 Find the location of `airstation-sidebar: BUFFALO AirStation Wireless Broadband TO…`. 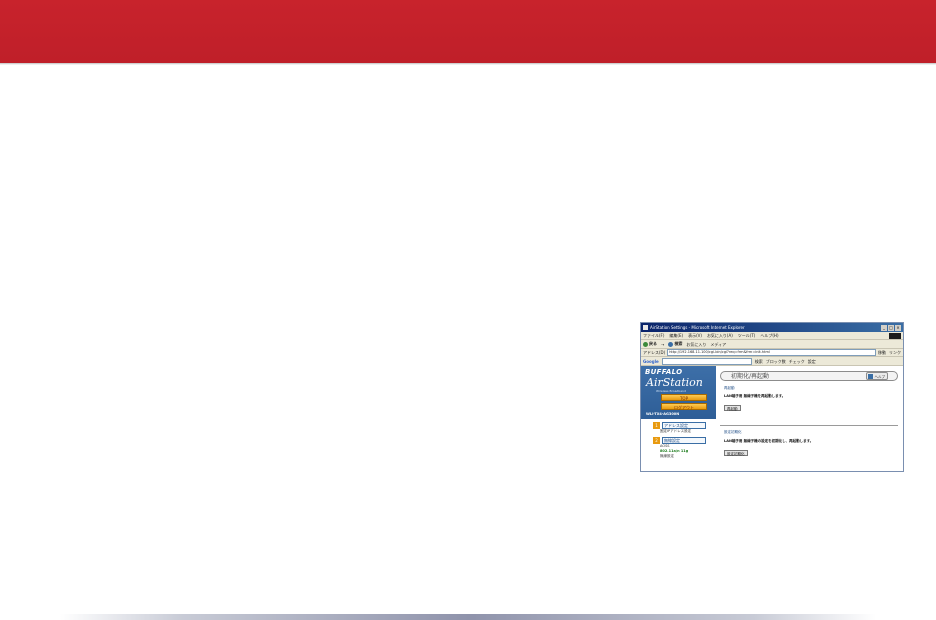

airstation-sidebar: BUFFALO AirStation Wireless Broadband TO… is located at coordinates (678, 418).